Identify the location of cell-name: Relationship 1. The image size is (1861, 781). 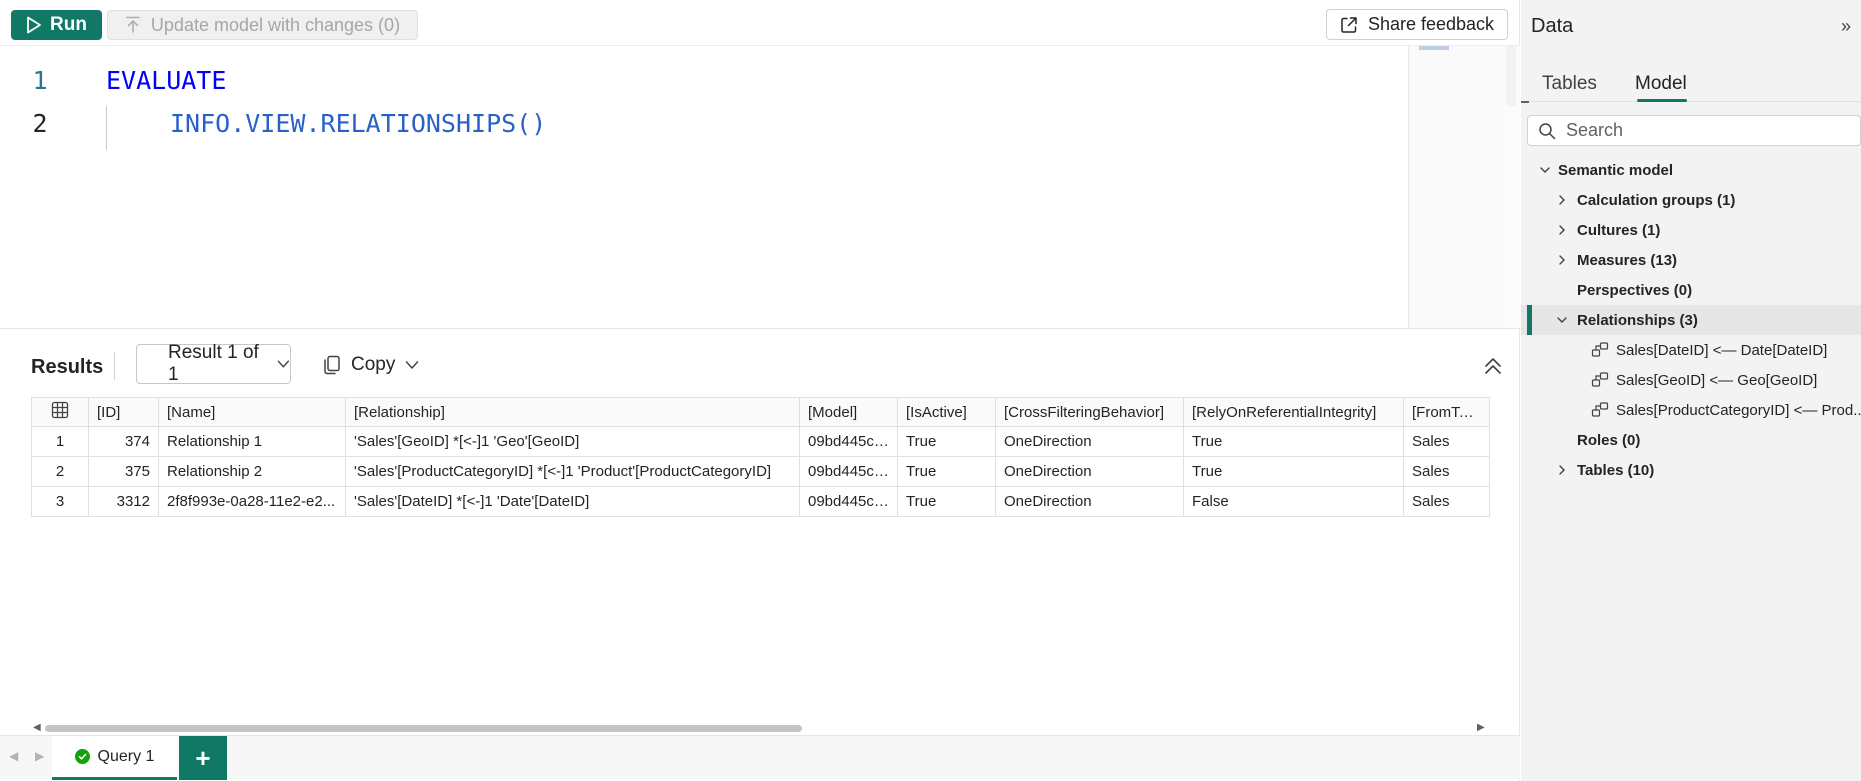
(252, 441).